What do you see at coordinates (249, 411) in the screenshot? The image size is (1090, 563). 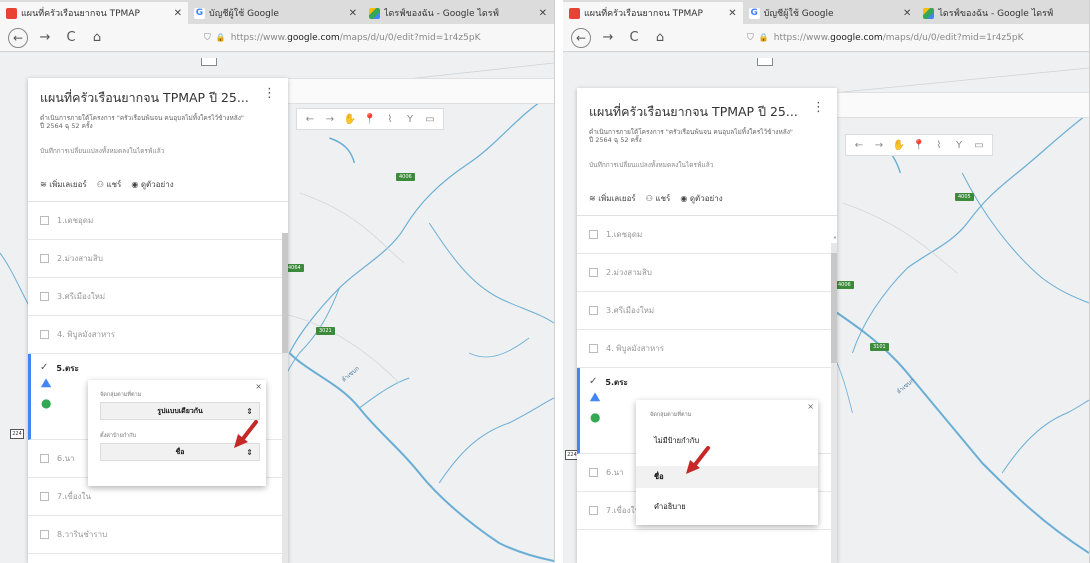 I see `select-arrows-icon: ⇕` at bounding box center [249, 411].